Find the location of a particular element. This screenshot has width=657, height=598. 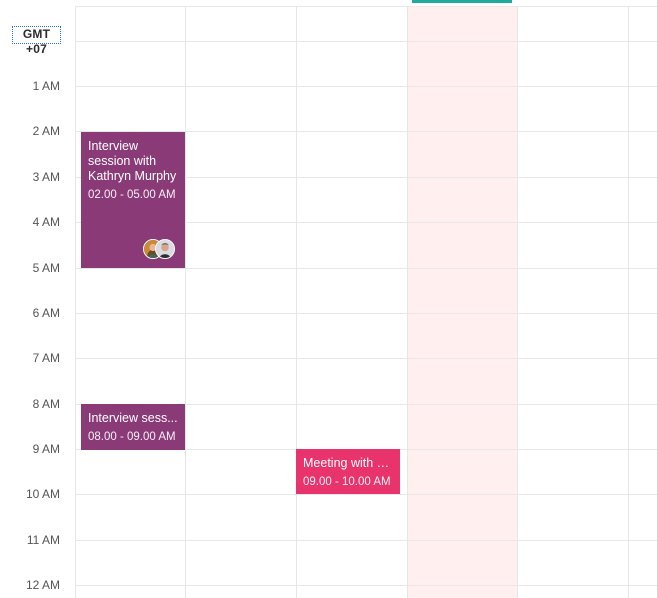

timezone-label: GMT +07 is located at coordinates (36, 41).